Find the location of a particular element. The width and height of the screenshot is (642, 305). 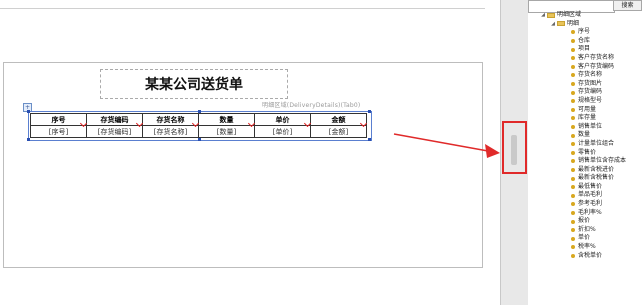

tree-field-item: 最新含税进价 is located at coordinates (589, 170).